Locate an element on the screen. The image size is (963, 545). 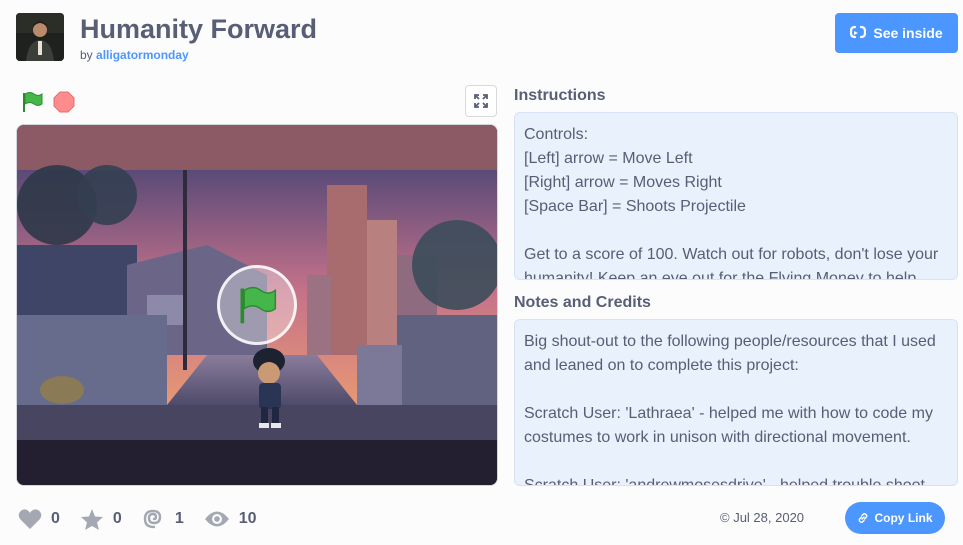
instructions-line: Controls: is located at coordinates (556, 134).